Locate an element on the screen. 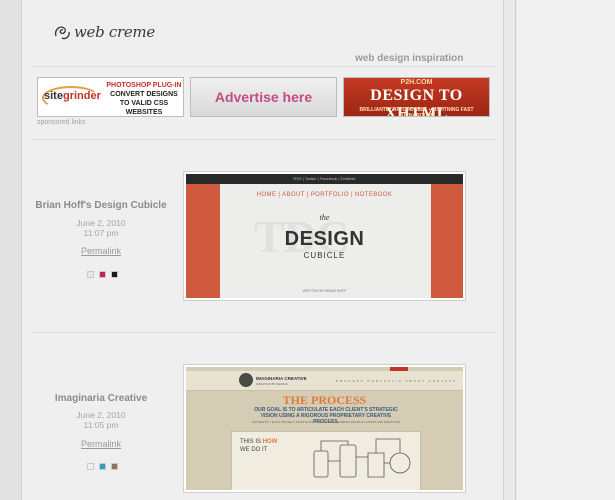  shot-brand: IMAGINARIA CREATIVE is located at coordinates (281, 378).